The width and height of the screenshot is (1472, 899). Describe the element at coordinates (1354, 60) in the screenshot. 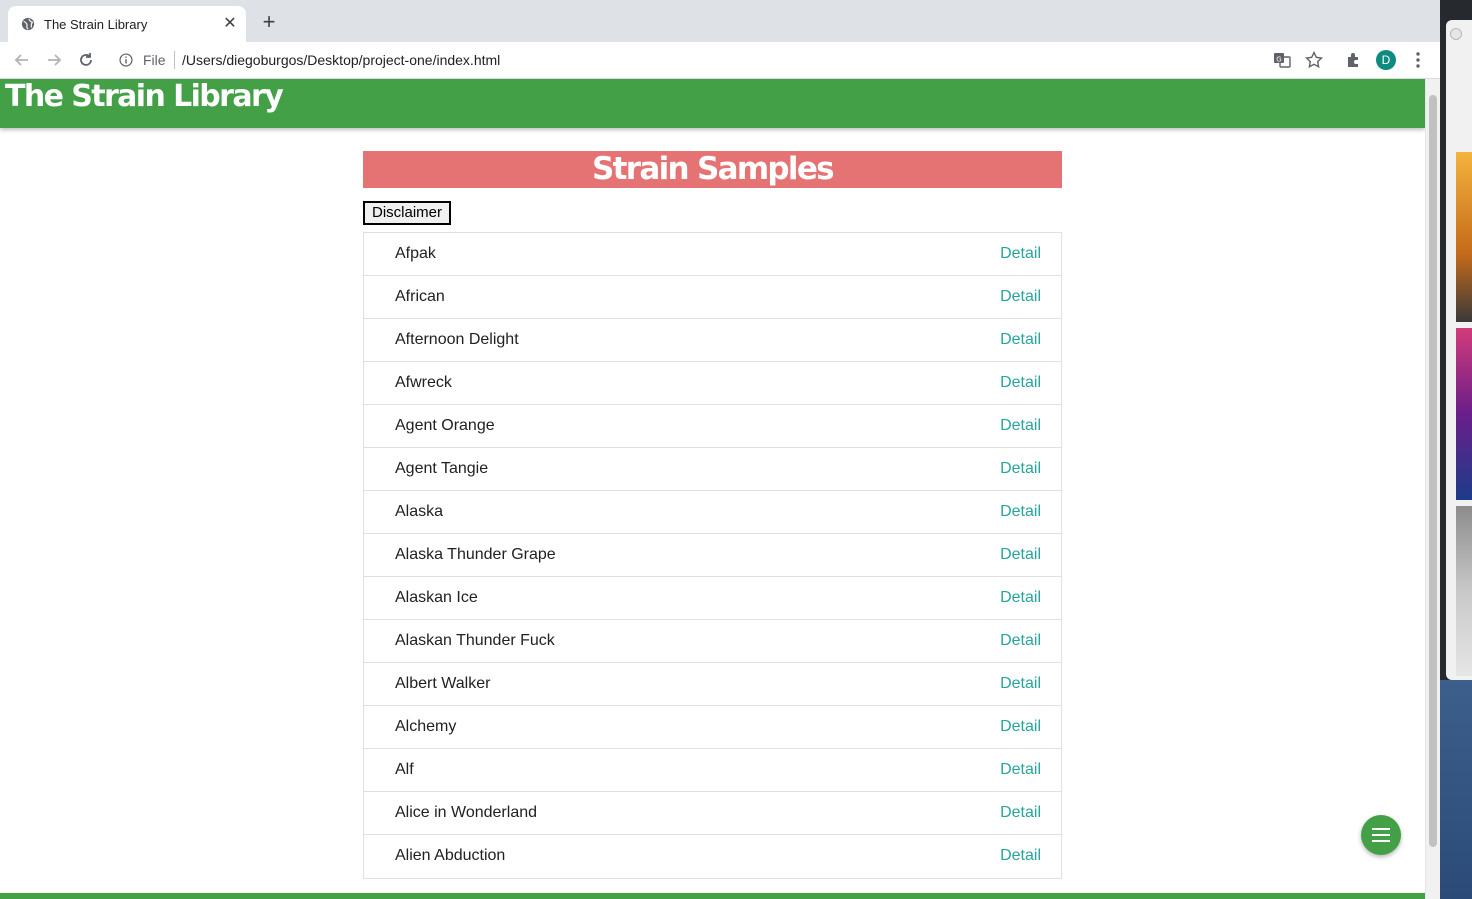

I see `extensions-icon` at that location.